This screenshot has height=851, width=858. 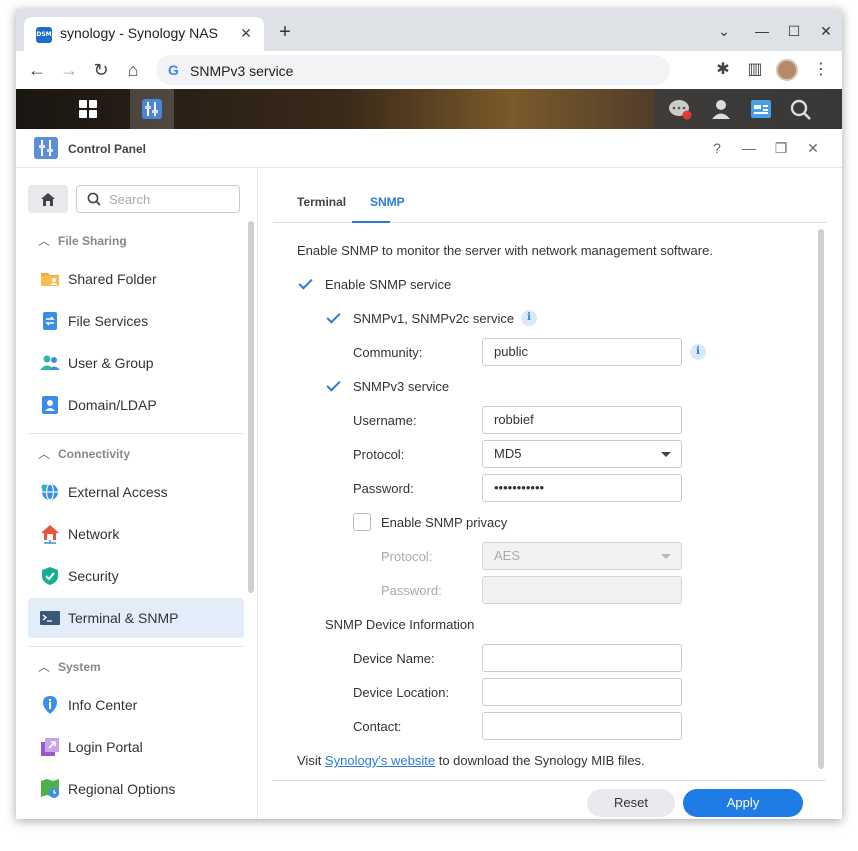 I want to click on sidebar-item-external-access: External Access, so click(x=136, y=492).